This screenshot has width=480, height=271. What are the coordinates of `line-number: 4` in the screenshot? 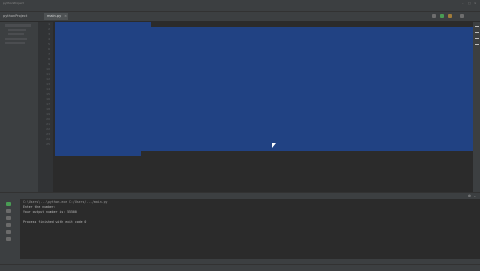 It's located at (49, 39).